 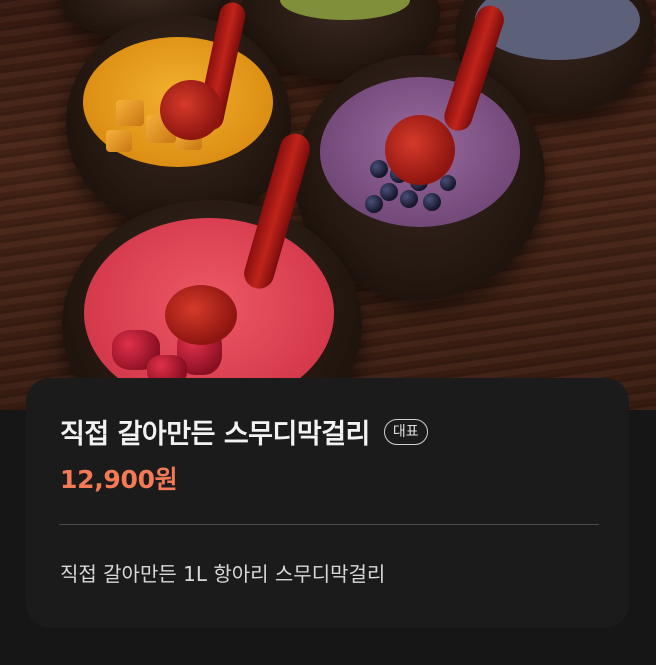 I want to click on title-row: 직접 갈아만든 스무디막걸리 대표, so click(x=244, y=431).